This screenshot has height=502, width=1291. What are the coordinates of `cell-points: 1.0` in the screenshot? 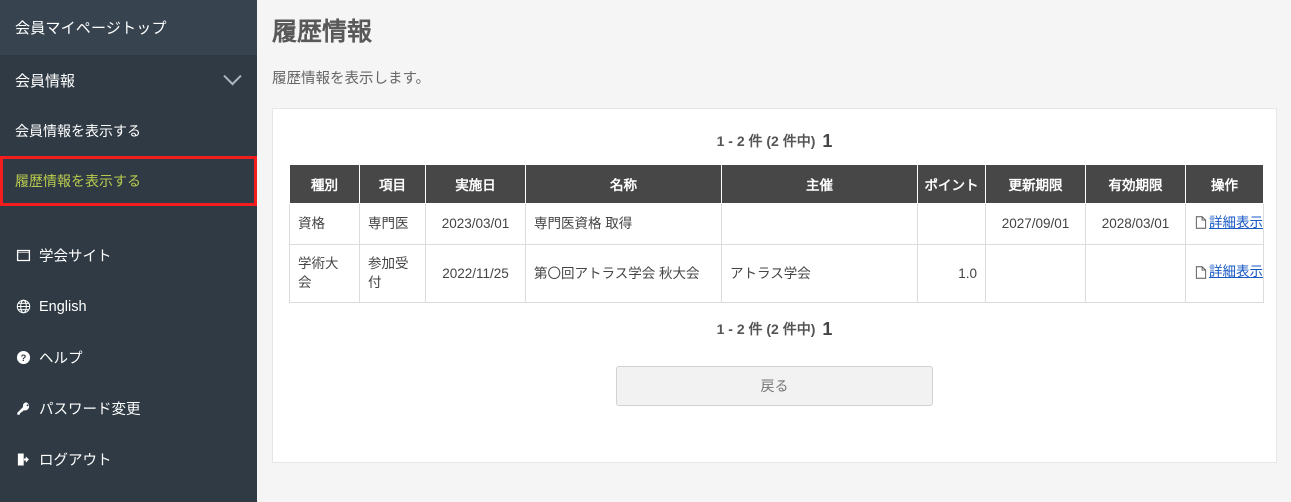 It's located at (951, 273).